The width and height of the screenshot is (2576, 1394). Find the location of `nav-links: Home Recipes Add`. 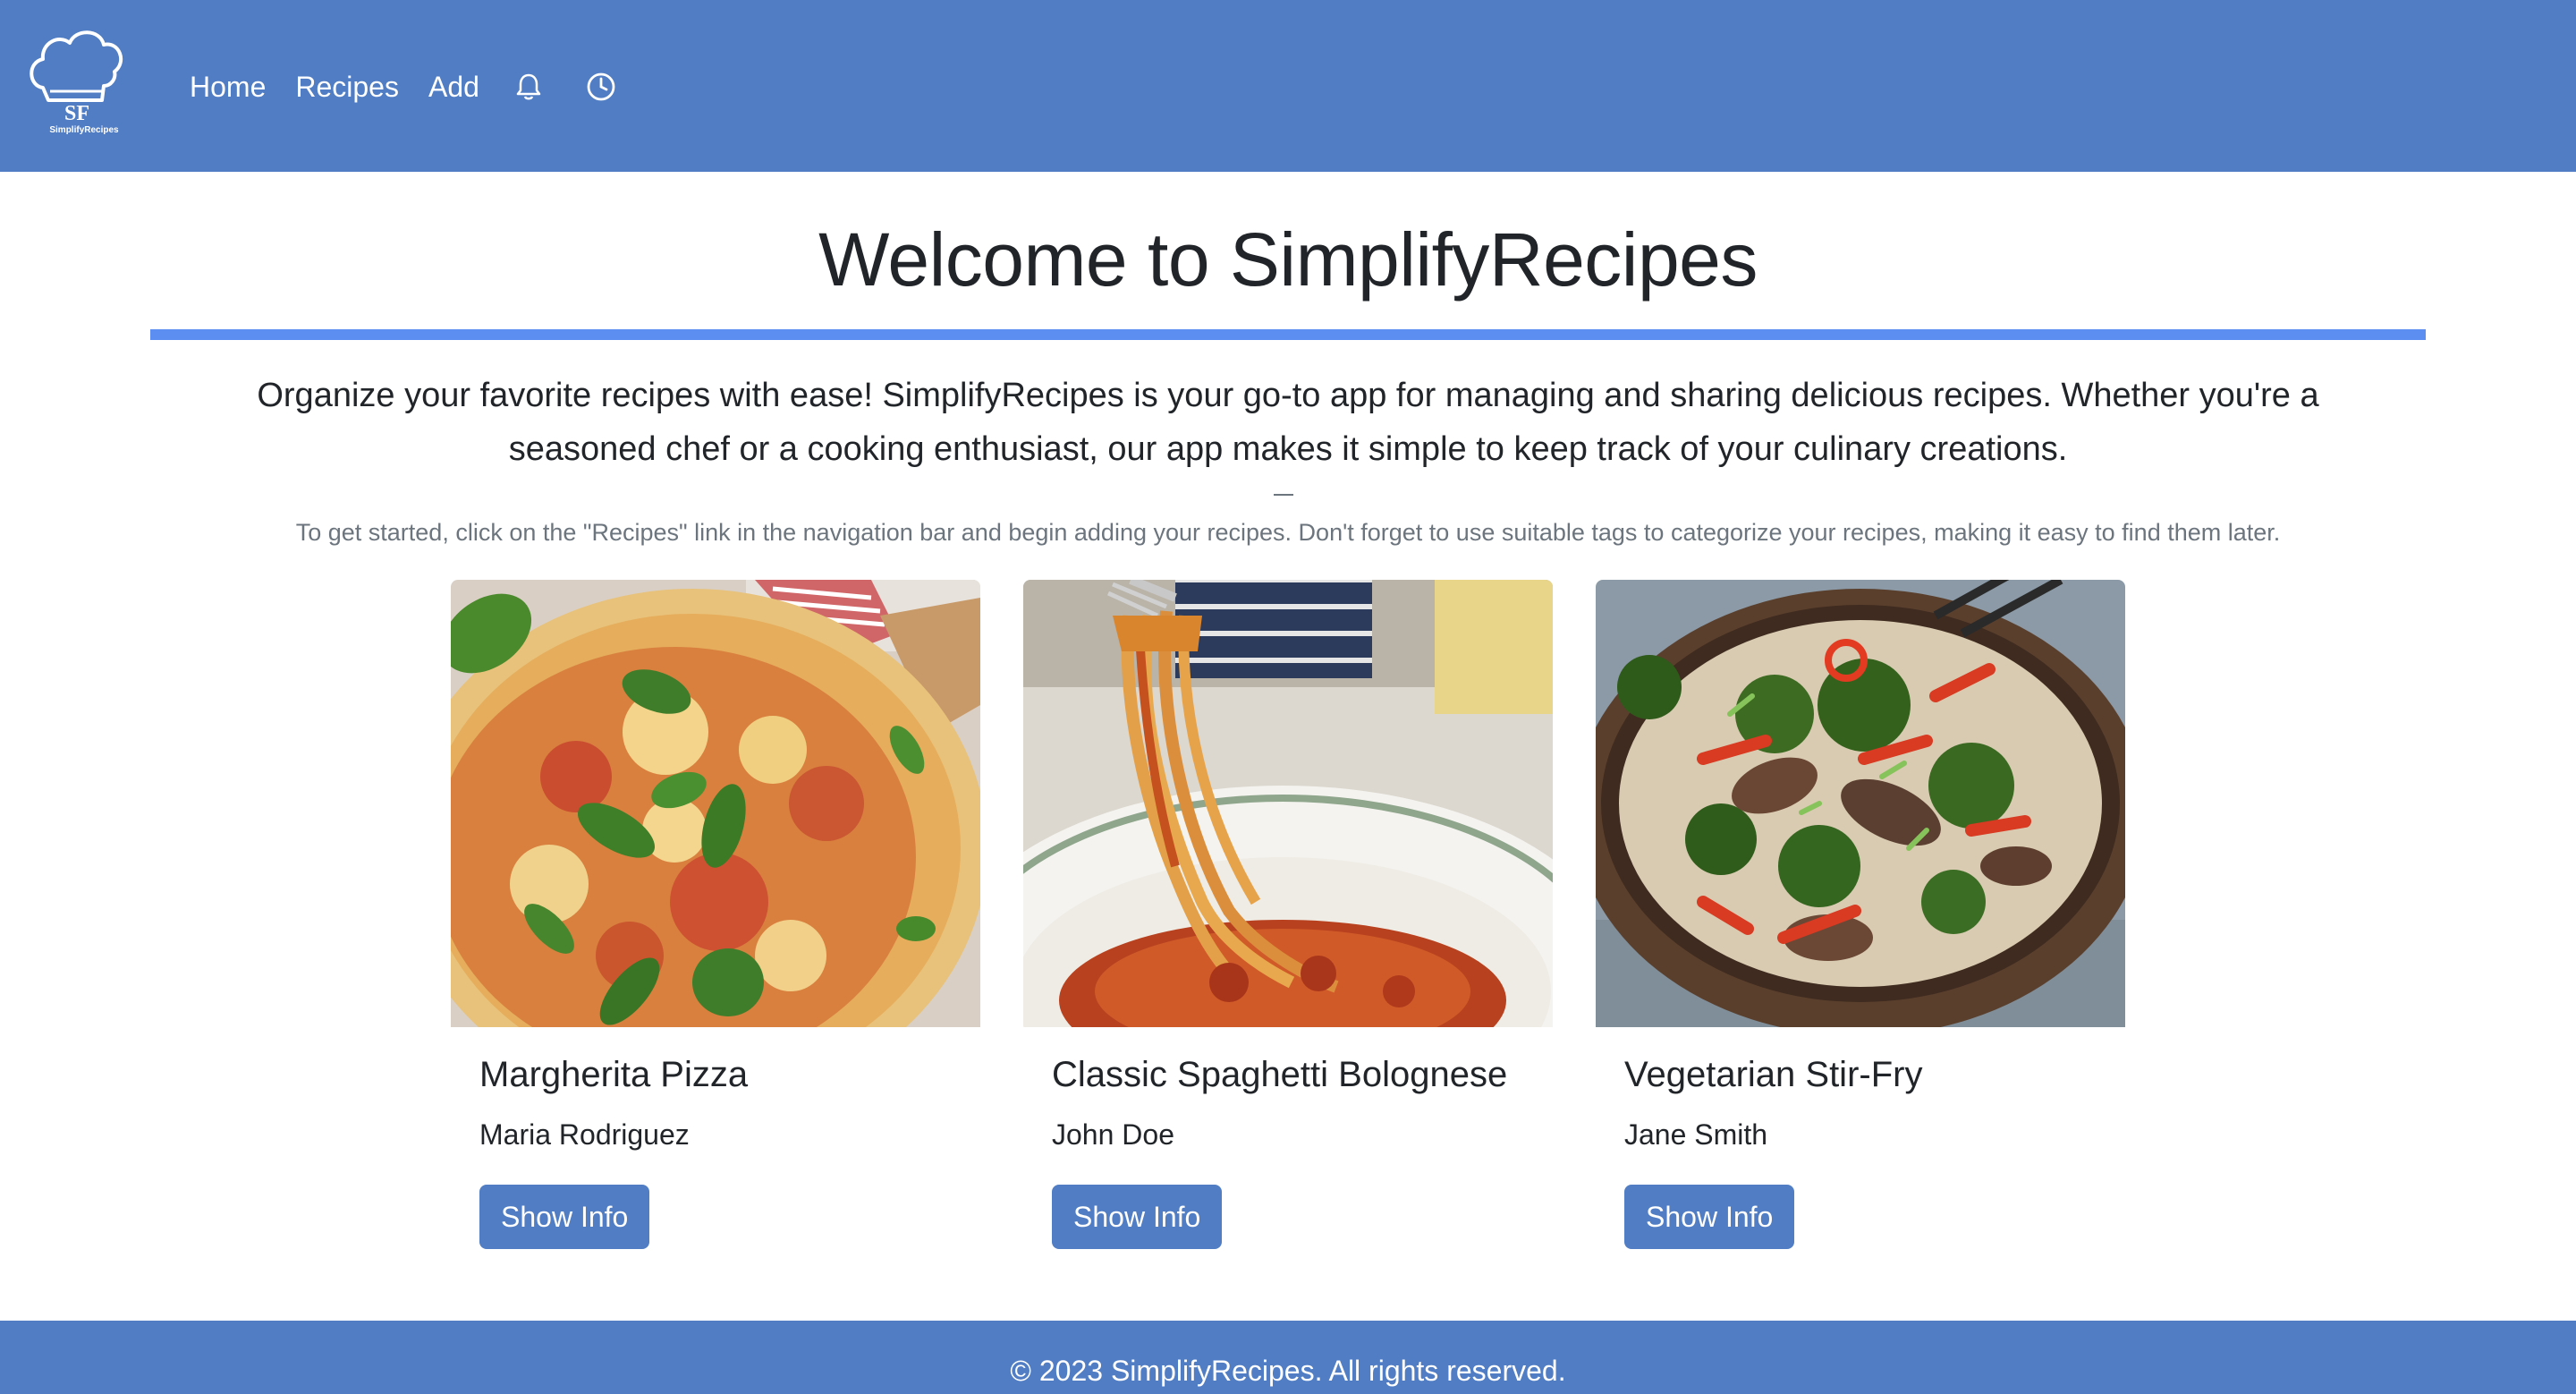

nav-links: Home Recipes Add is located at coordinates (422, 86).